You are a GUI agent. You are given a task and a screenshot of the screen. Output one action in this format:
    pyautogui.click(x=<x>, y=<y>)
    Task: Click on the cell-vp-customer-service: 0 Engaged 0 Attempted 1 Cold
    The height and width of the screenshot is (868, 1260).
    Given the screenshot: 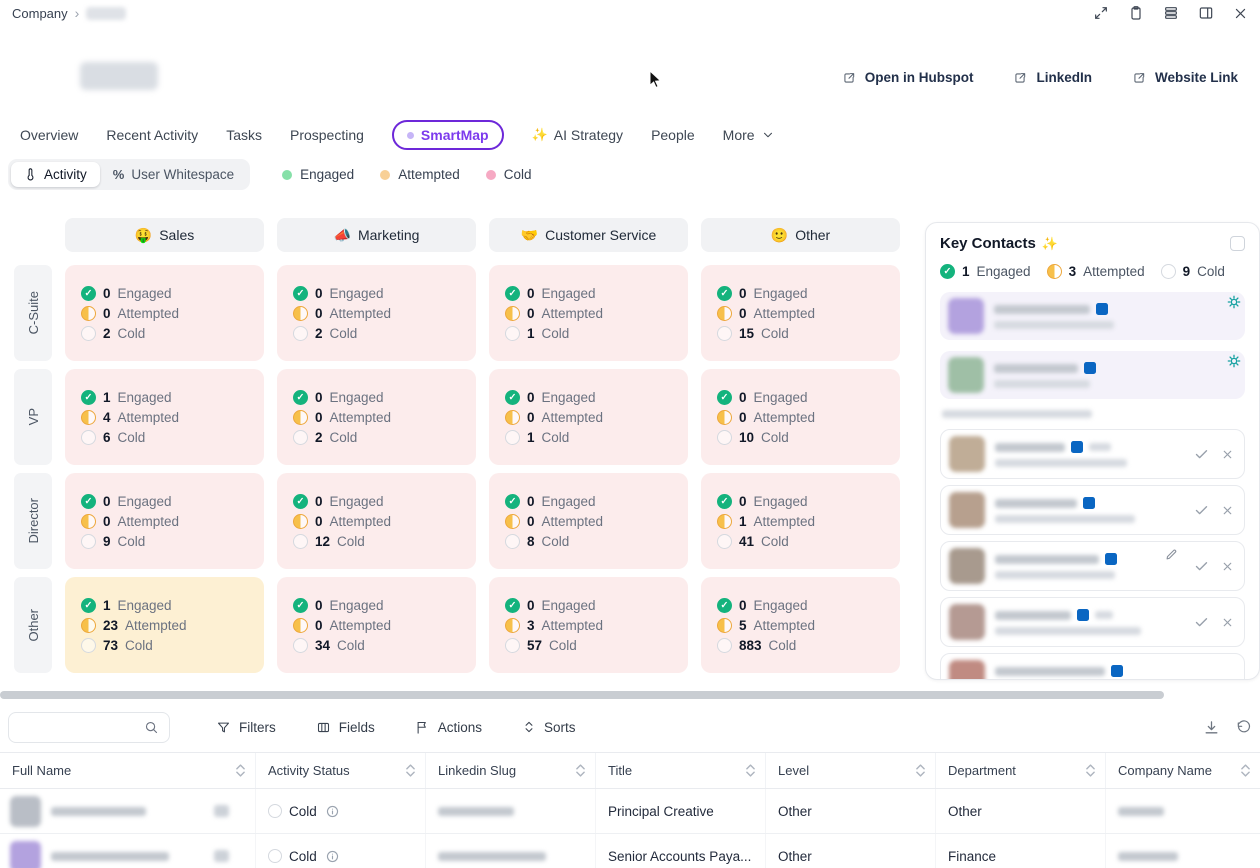 What is the action you would take?
    pyautogui.click(x=588, y=417)
    